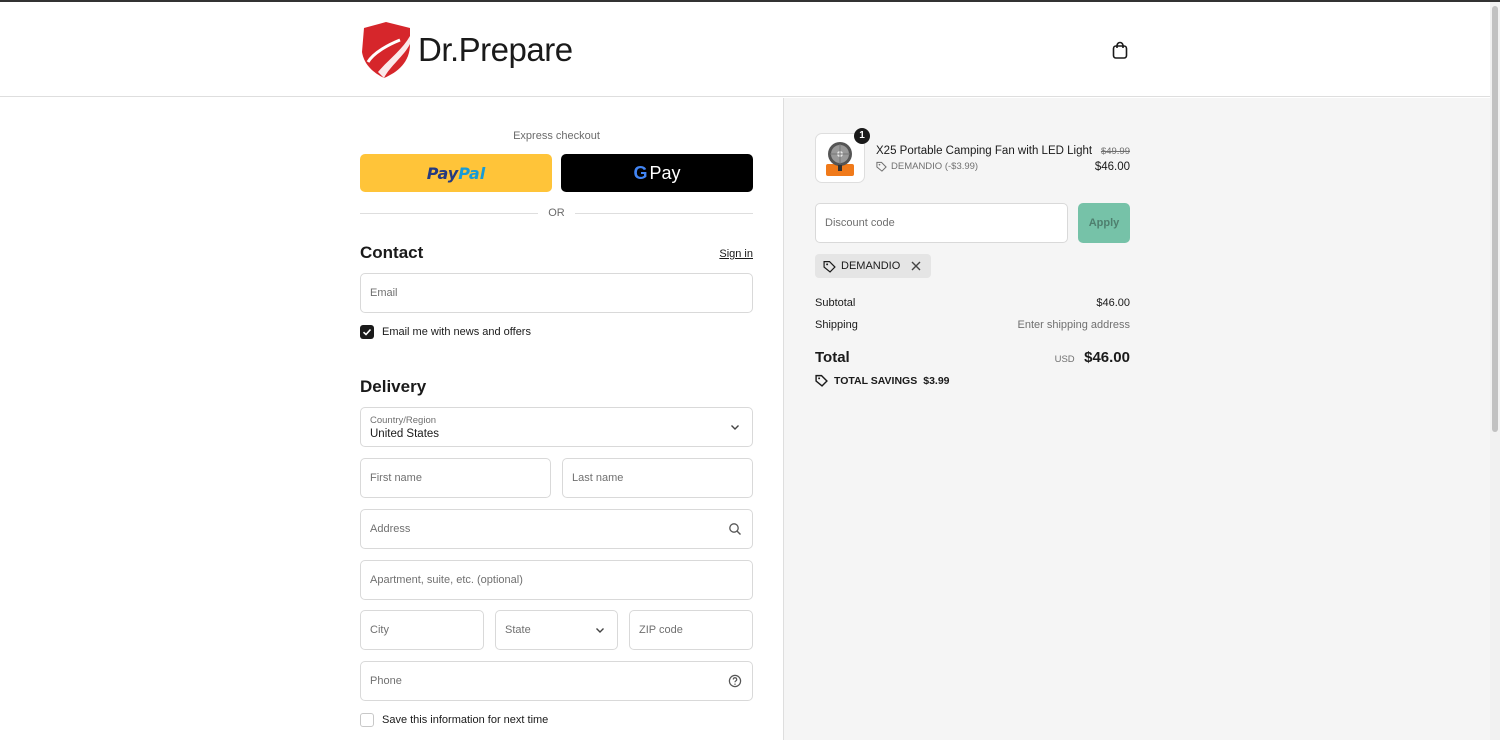  Describe the element at coordinates (842, 155) in the screenshot. I see `product-thumbnail: 1` at that location.